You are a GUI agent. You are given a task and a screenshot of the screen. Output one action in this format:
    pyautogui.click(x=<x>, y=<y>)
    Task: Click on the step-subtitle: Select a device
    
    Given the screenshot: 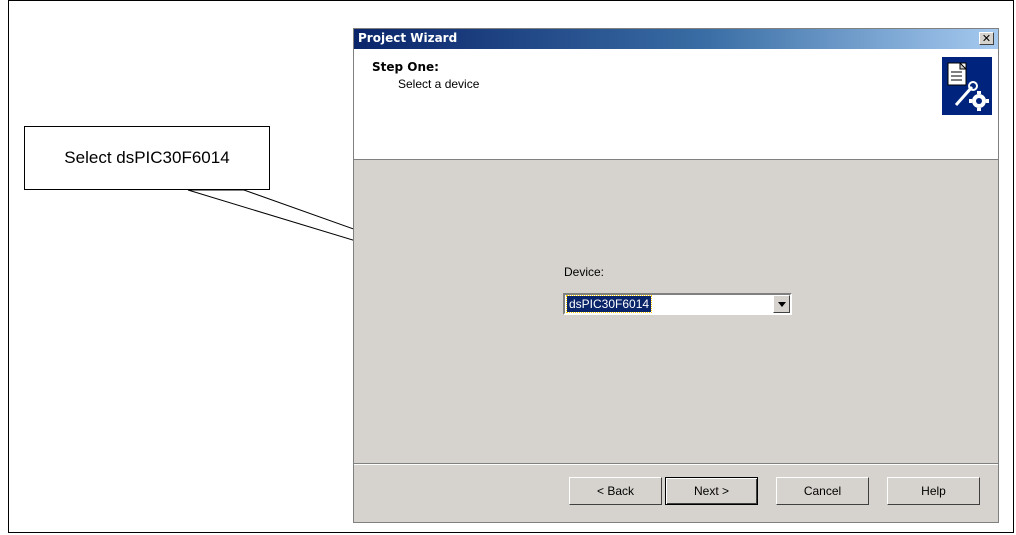 What is the action you would take?
    pyautogui.click(x=439, y=84)
    